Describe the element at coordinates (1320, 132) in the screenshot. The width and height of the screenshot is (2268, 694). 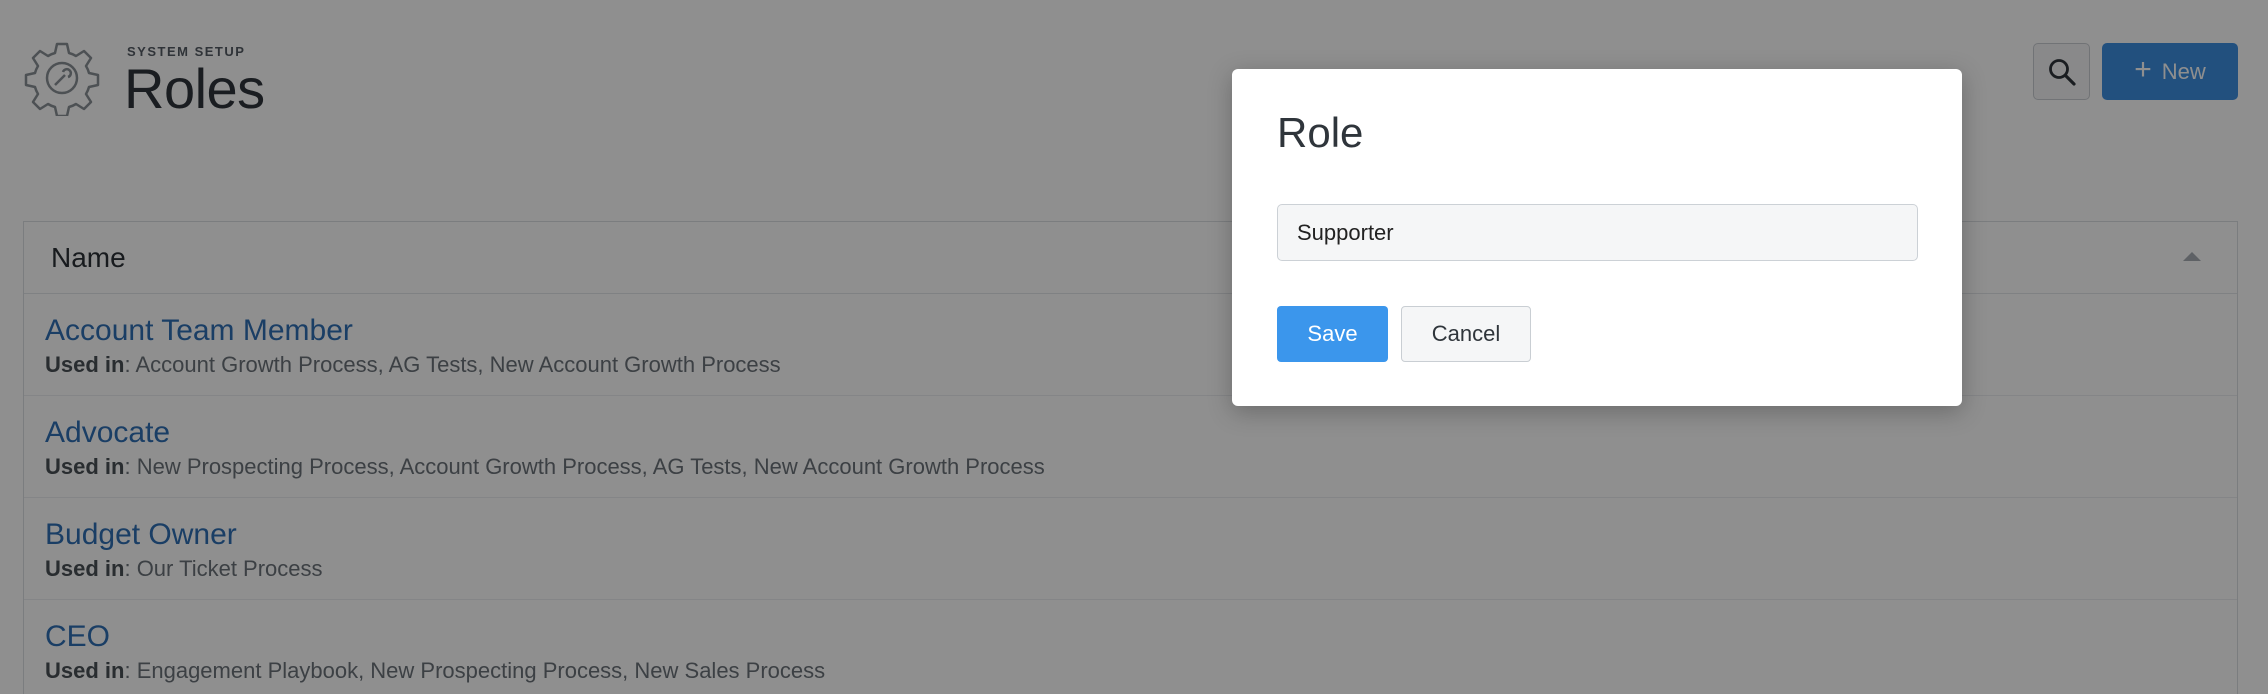
I see `dialog-title: Role` at that location.